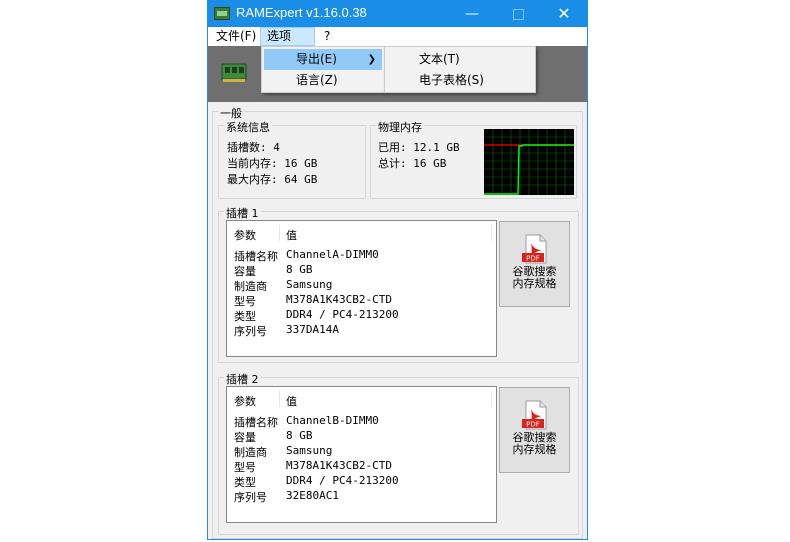 The width and height of the screenshot is (790, 542). What do you see at coordinates (245, 301) in the screenshot?
I see `slot-1-param: 型号` at bounding box center [245, 301].